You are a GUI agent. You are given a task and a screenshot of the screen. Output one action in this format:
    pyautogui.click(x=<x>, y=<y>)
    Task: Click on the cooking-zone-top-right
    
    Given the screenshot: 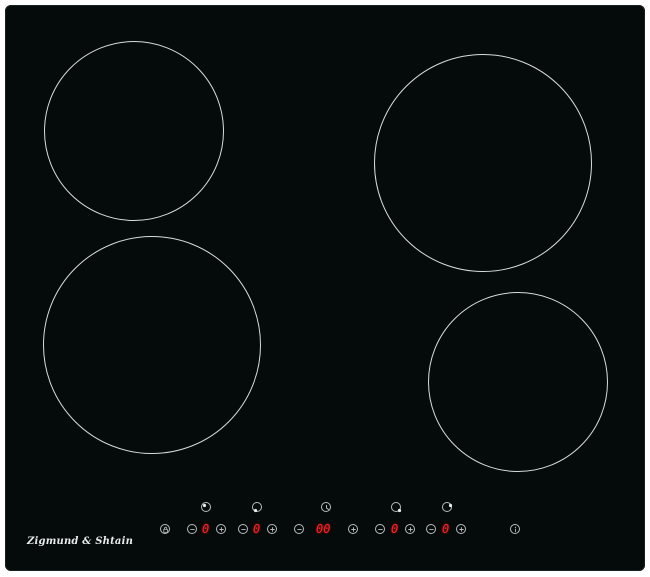 What is the action you would take?
    pyautogui.click(x=483, y=163)
    